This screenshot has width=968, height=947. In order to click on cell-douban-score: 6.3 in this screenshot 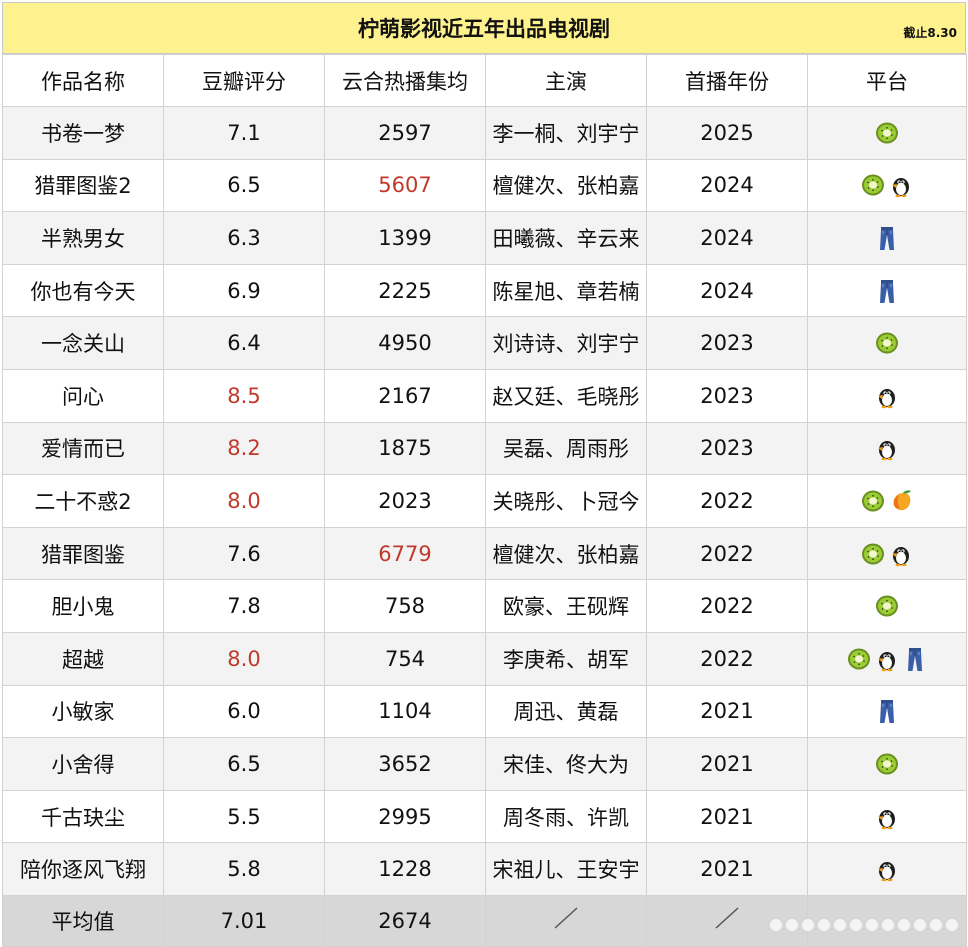, I will do `click(244, 238)`.